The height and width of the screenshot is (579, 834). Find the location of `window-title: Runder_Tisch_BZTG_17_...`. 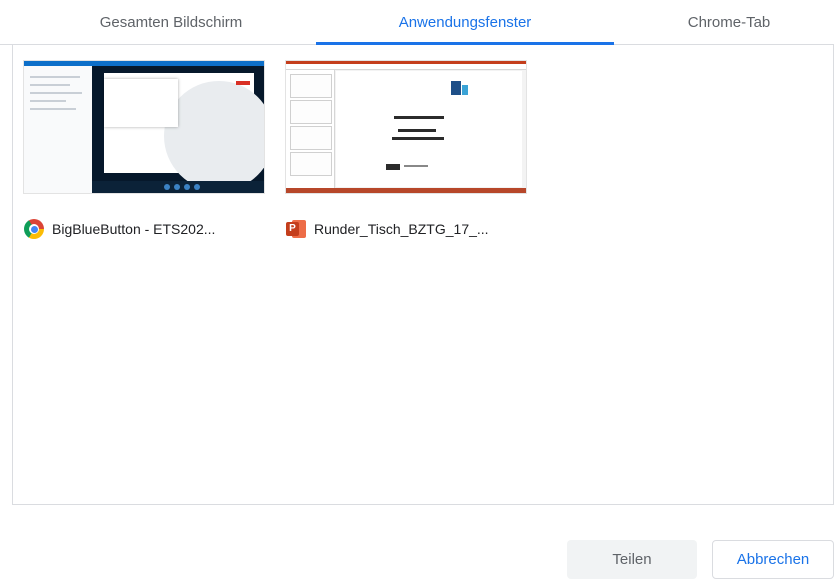

window-title: Runder_Tisch_BZTG_17_... is located at coordinates (401, 229).